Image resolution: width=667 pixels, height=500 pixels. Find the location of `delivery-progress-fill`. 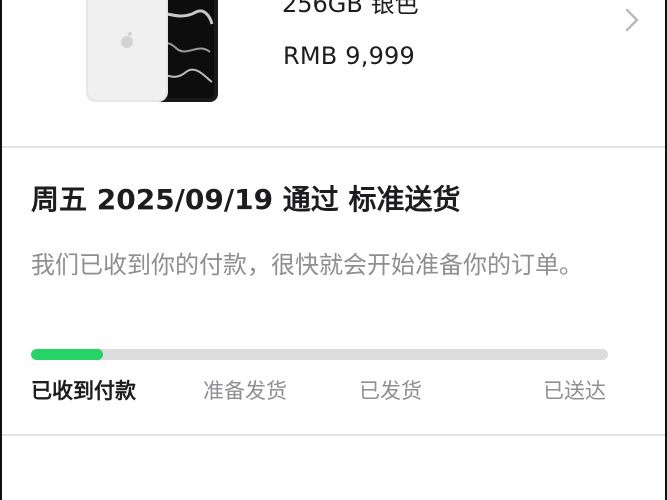

delivery-progress-fill is located at coordinates (67, 354).